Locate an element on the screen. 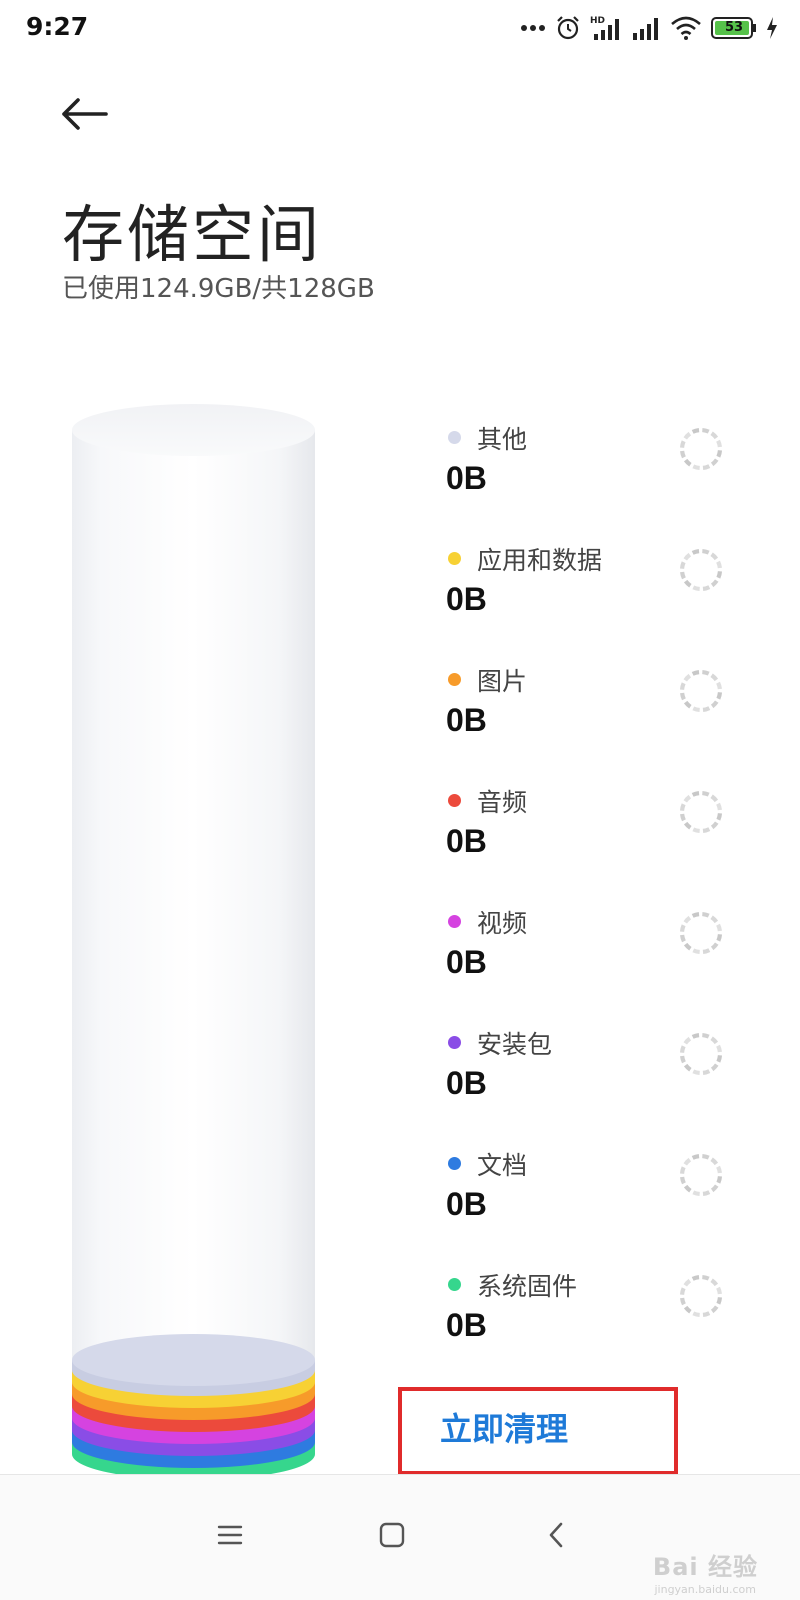 The height and width of the screenshot is (1600, 800). legend-dot-documents is located at coordinates (454, 1163).